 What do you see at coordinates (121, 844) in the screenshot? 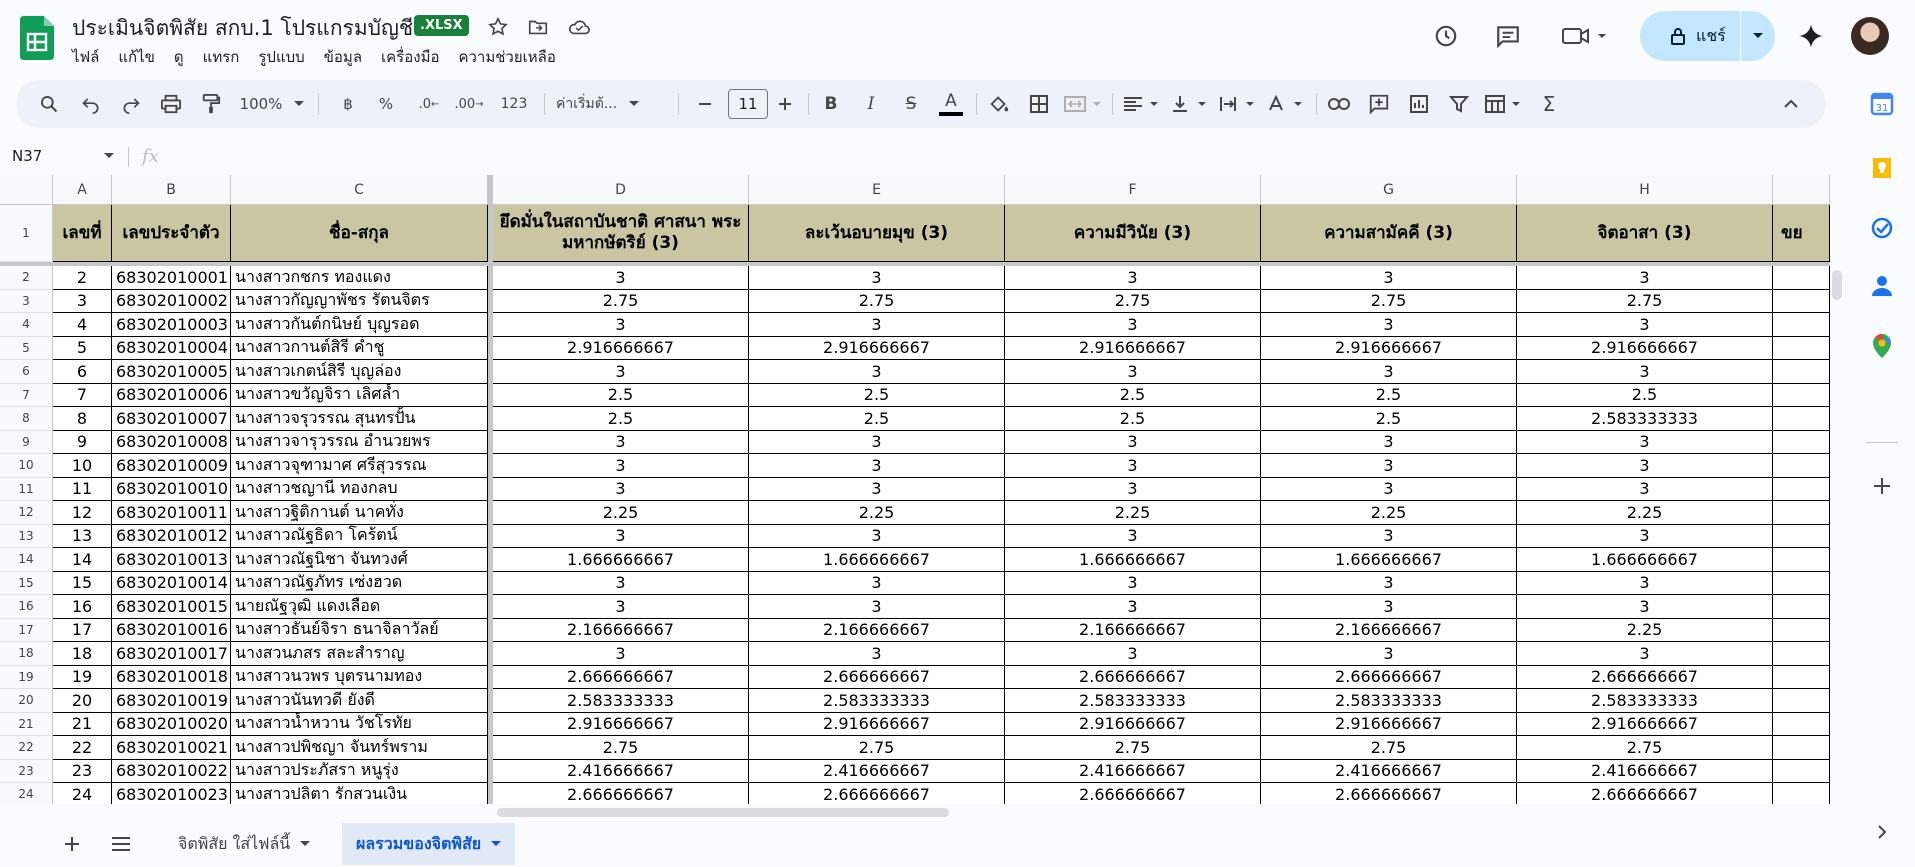
I see `all-sheets-icon` at bounding box center [121, 844].